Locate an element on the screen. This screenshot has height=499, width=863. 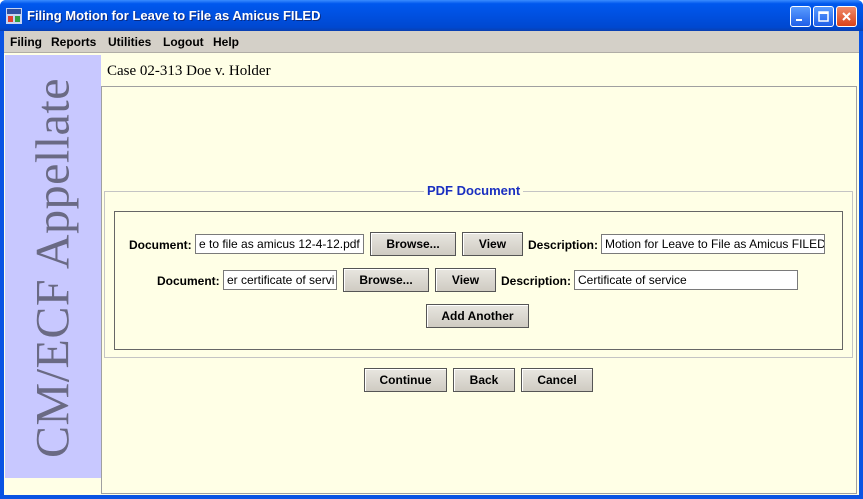
menu-help: Help is located at coordinates (226, 42).